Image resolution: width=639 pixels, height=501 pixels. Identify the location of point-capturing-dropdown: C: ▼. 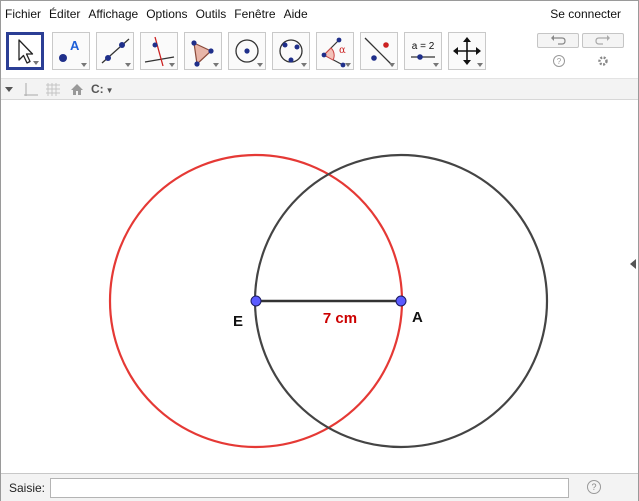
(107, 89).